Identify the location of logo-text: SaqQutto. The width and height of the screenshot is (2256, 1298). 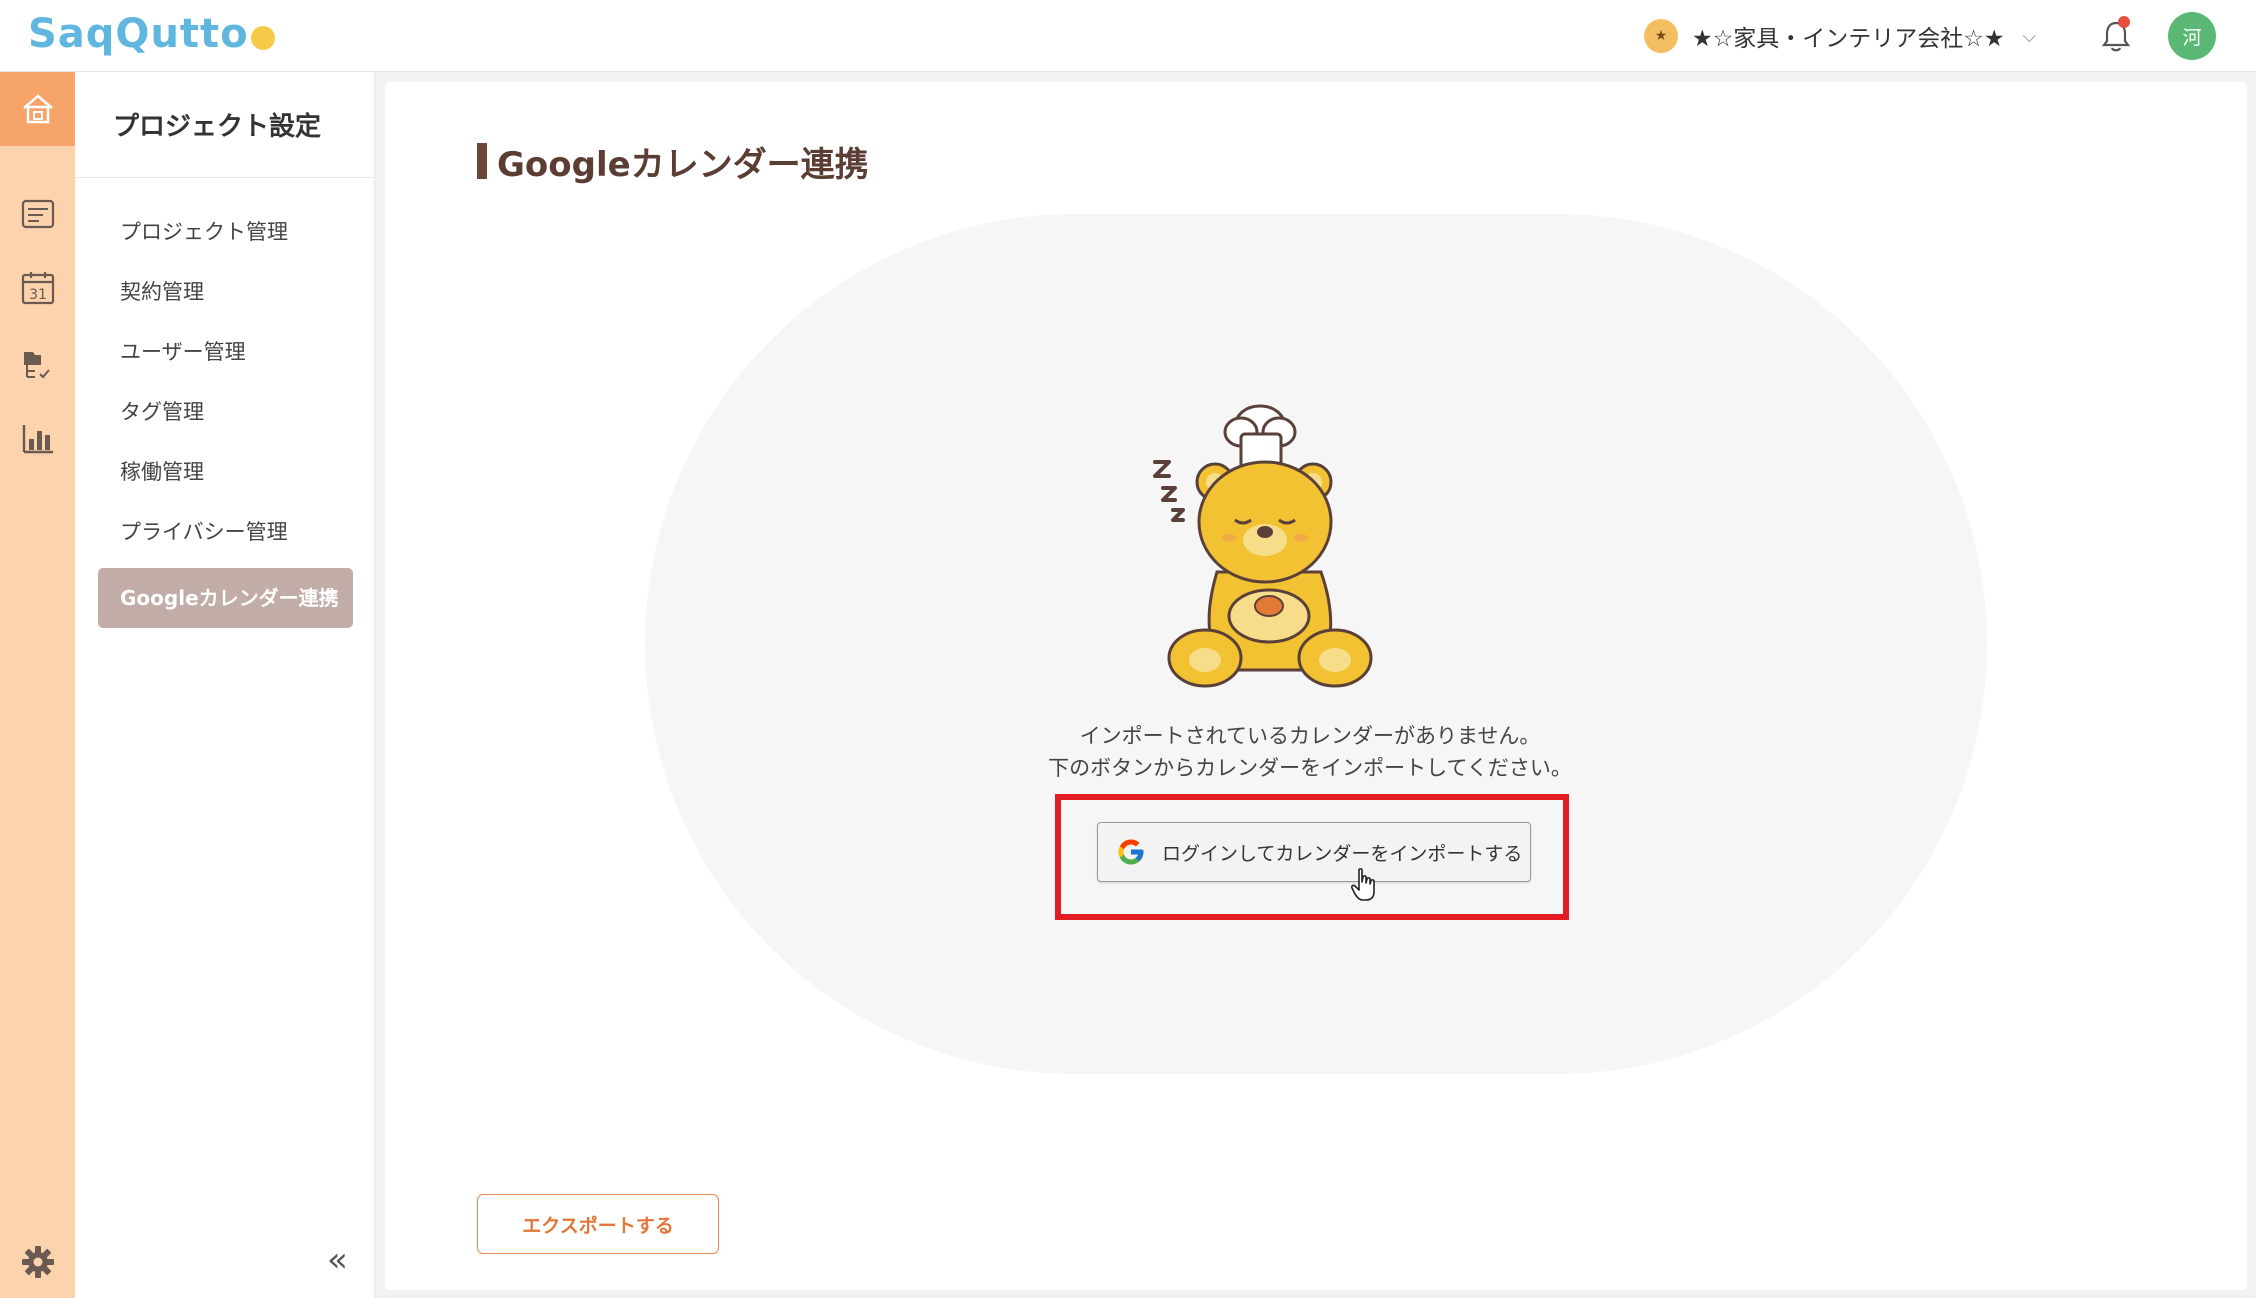
(138, 34).